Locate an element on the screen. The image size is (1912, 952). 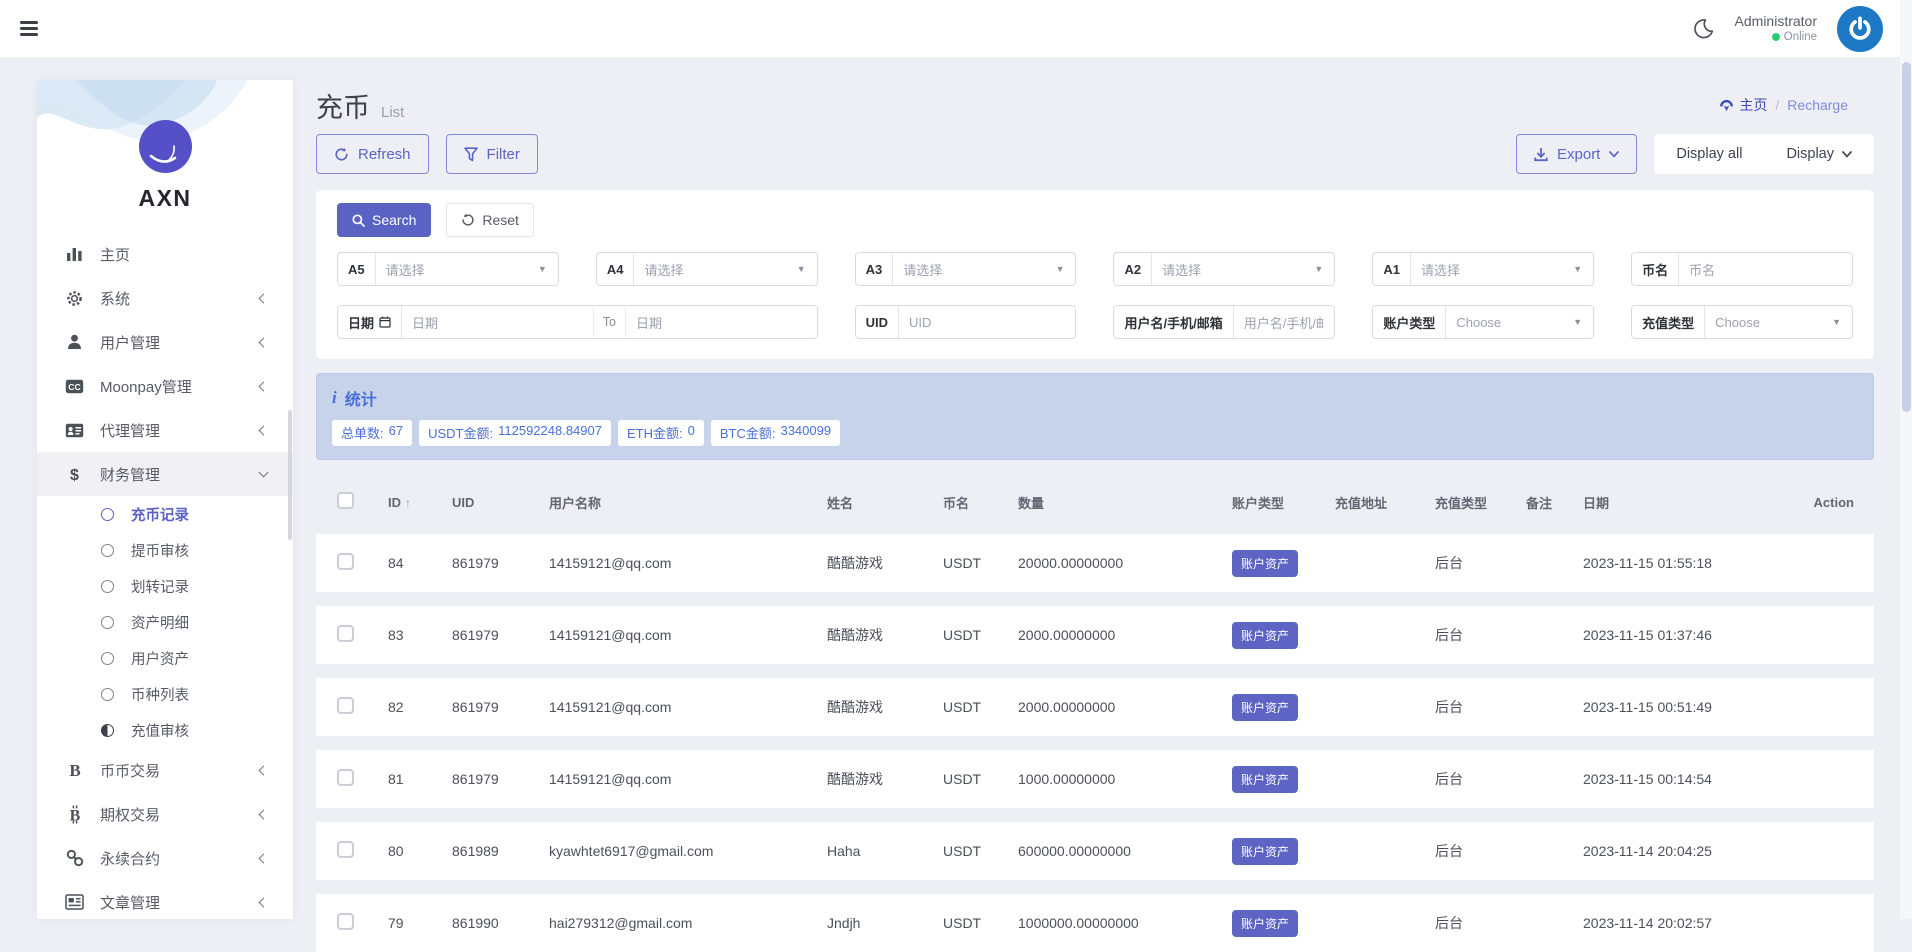
brand-logo: AXN is located at coordinates (165, 146).